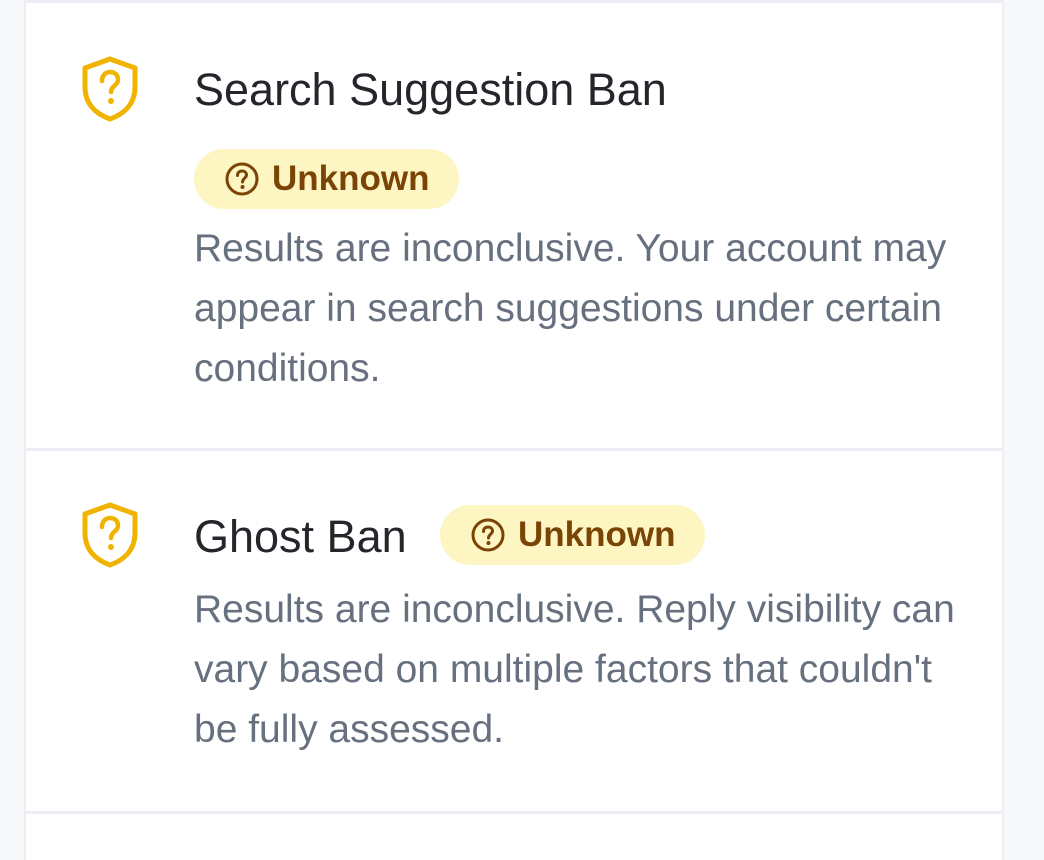 The width and height of the screenshot is (1044, 860). What do you see at coordinates (300, 536) in the screenshot?
I see `check-title: Ghost Ban` at bounding box center [300, 536].